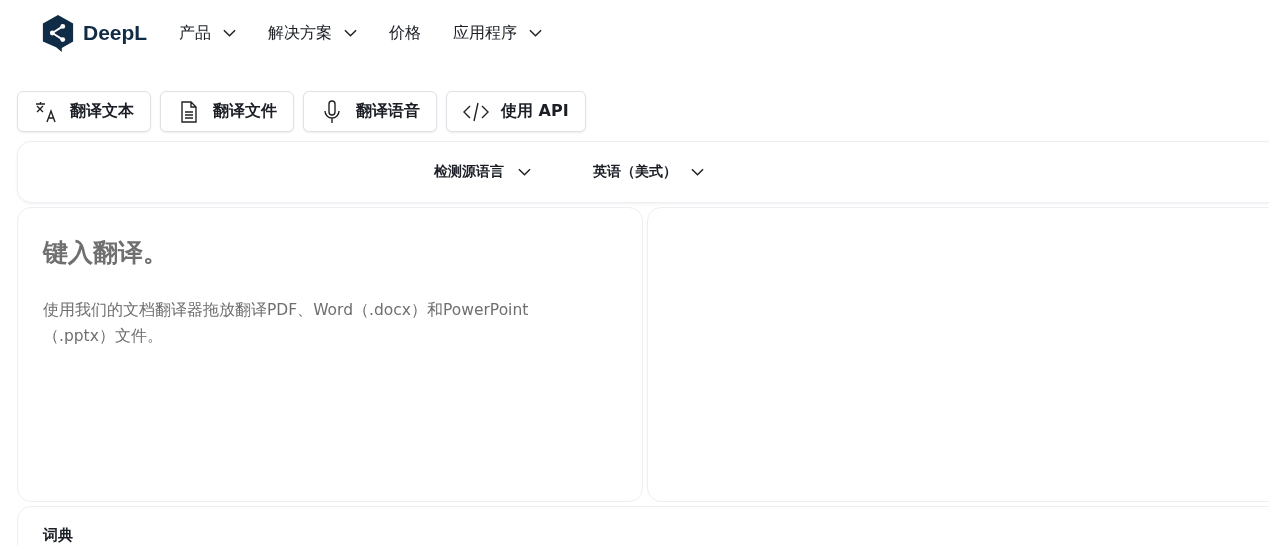  Describe the element at coordinates (84, 111) in the screenshot. I see `mode-tab: 翻译文本` at that location.